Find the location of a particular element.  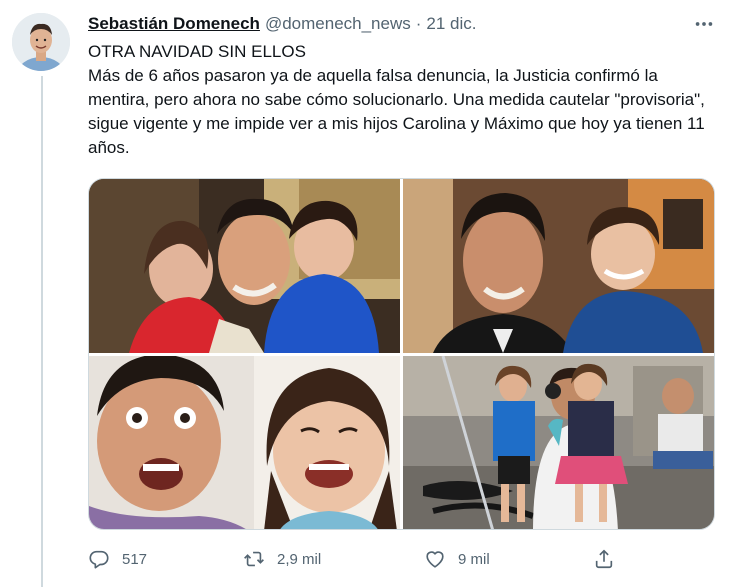

retweet-count: 2,9 mil is located at coordinates (299, 559).